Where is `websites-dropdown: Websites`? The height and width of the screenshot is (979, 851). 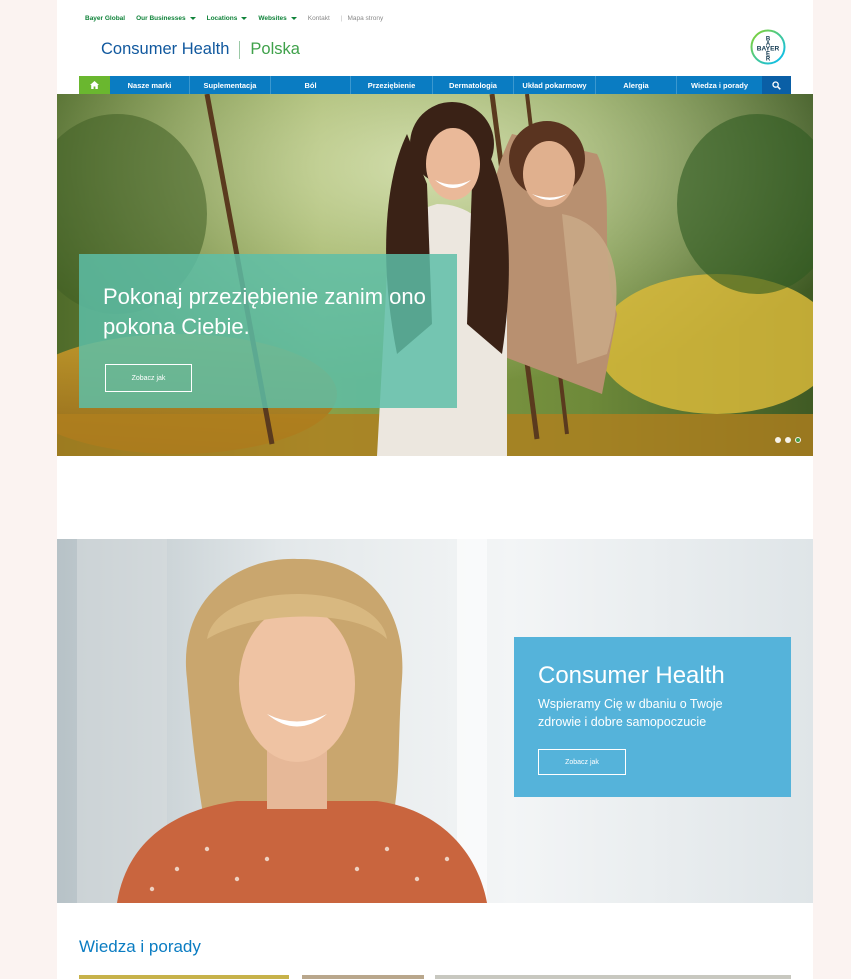
websites-dropdown: Websites is located at coordinates (277, 18).